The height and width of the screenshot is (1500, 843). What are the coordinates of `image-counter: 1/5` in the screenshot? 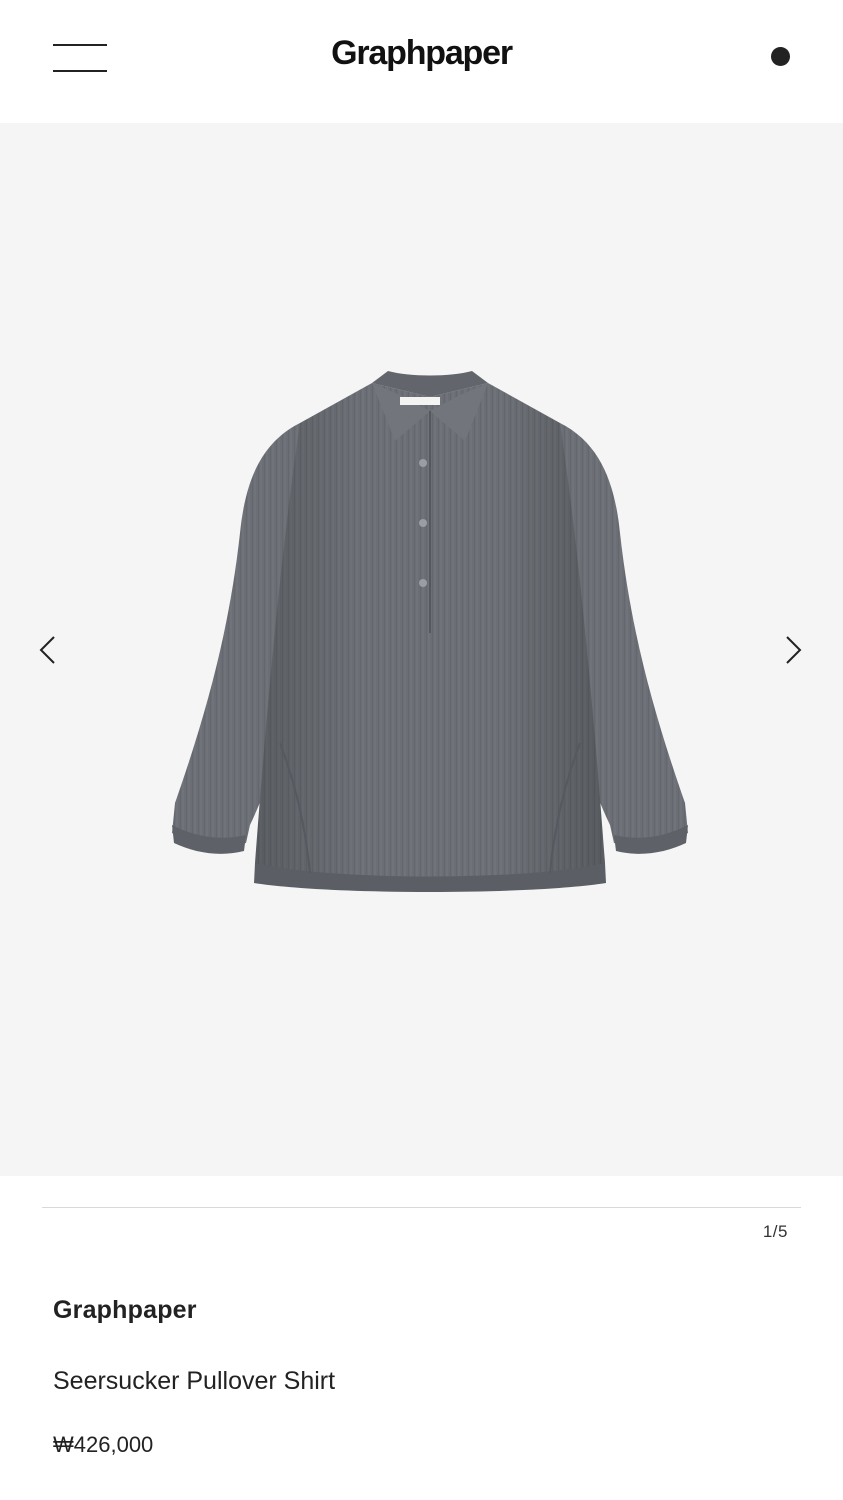 It's located at (775, 1232).